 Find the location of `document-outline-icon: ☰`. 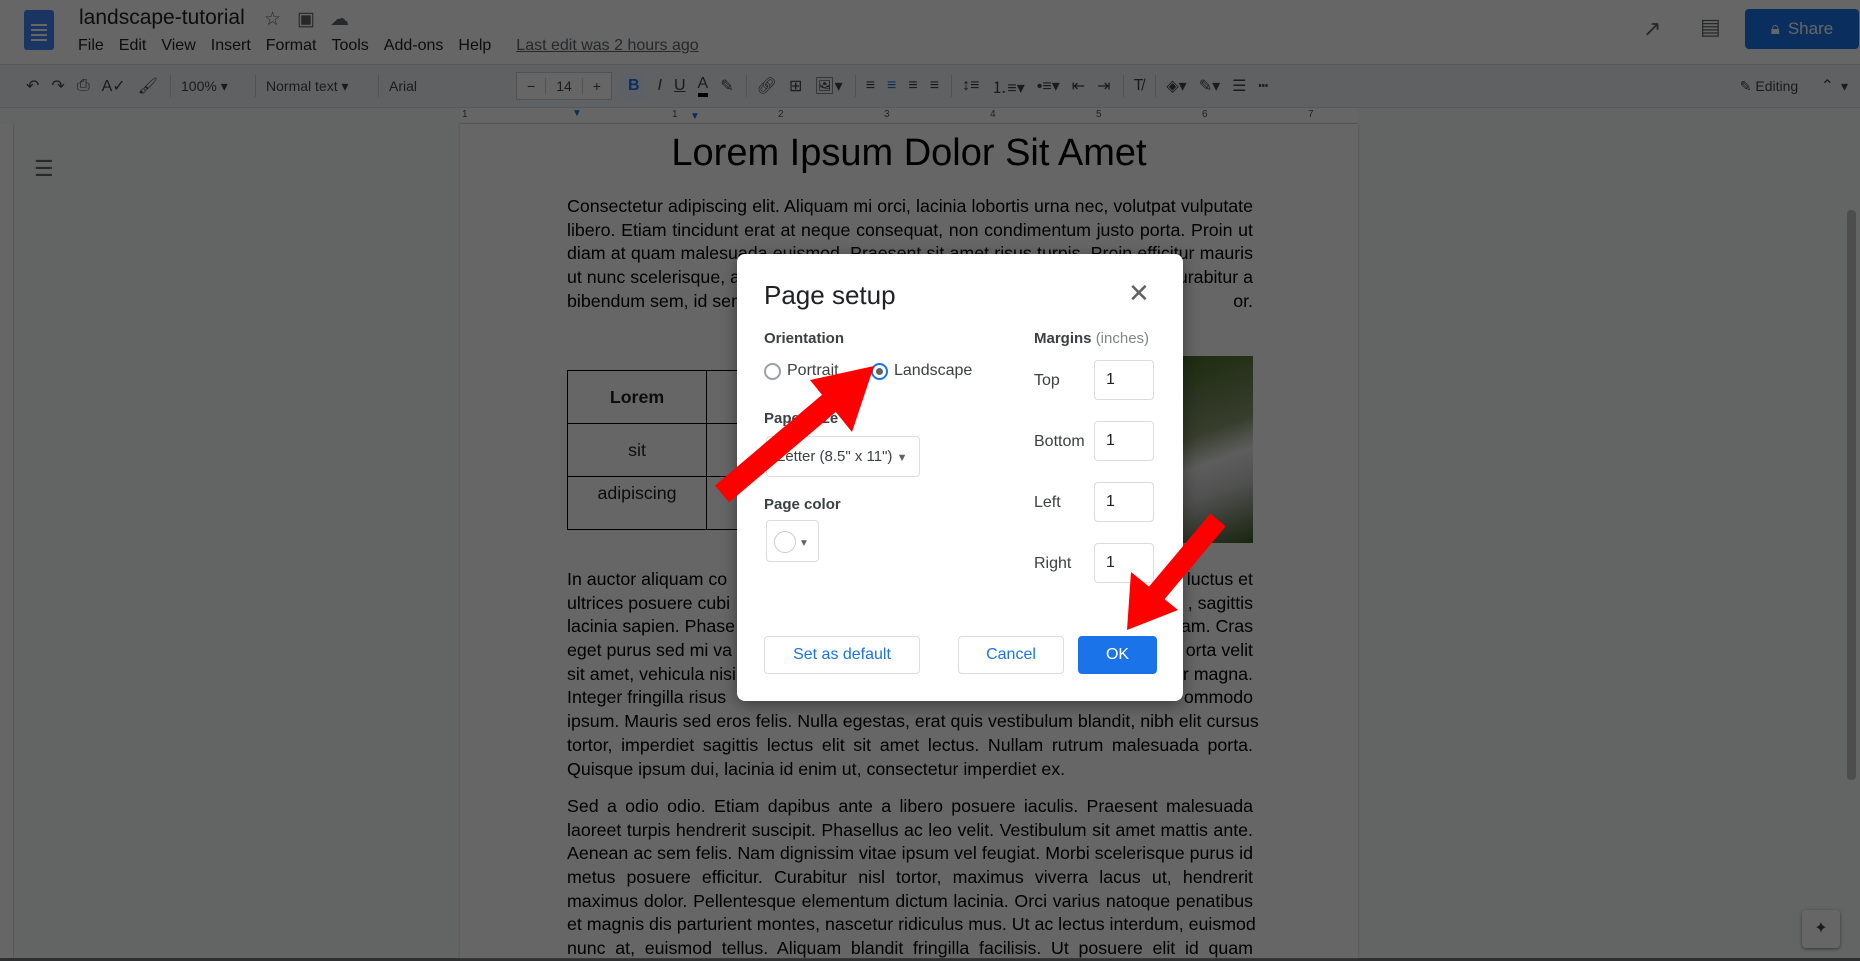

document-outline-icon: ☰ is located at coordinates (44, 169).